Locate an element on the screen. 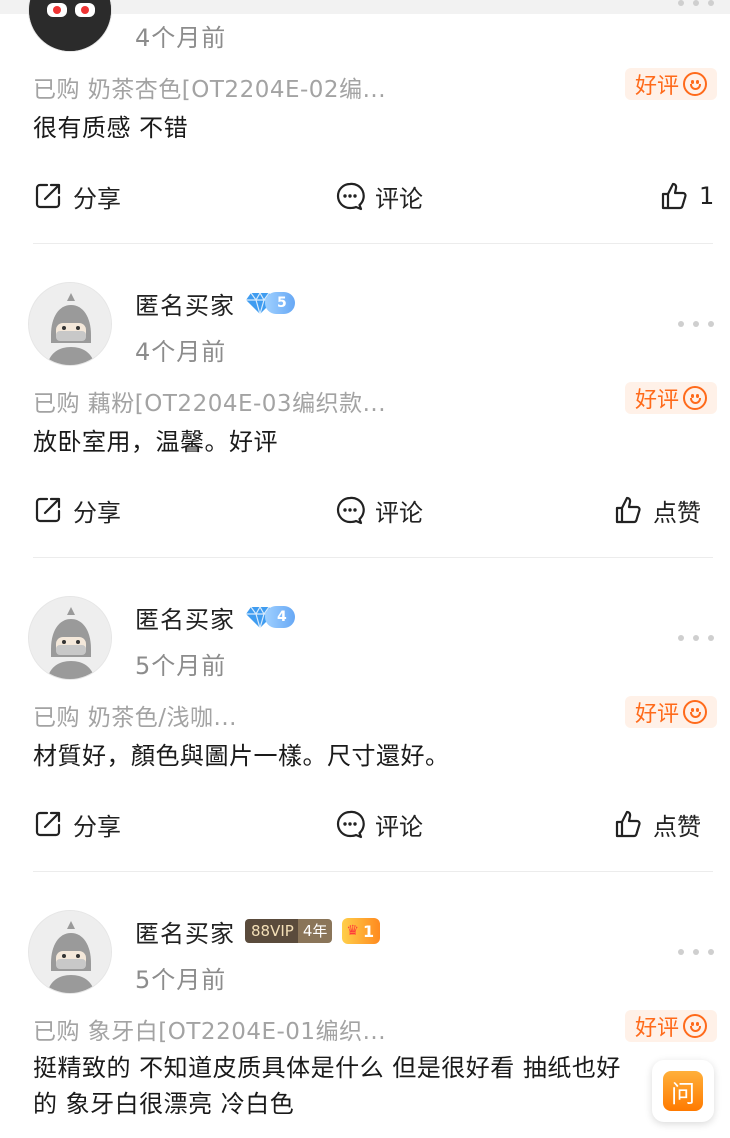 This screenshot has width=730, height=1138. ask-label: 问 is located at coordinates (683, 1091).